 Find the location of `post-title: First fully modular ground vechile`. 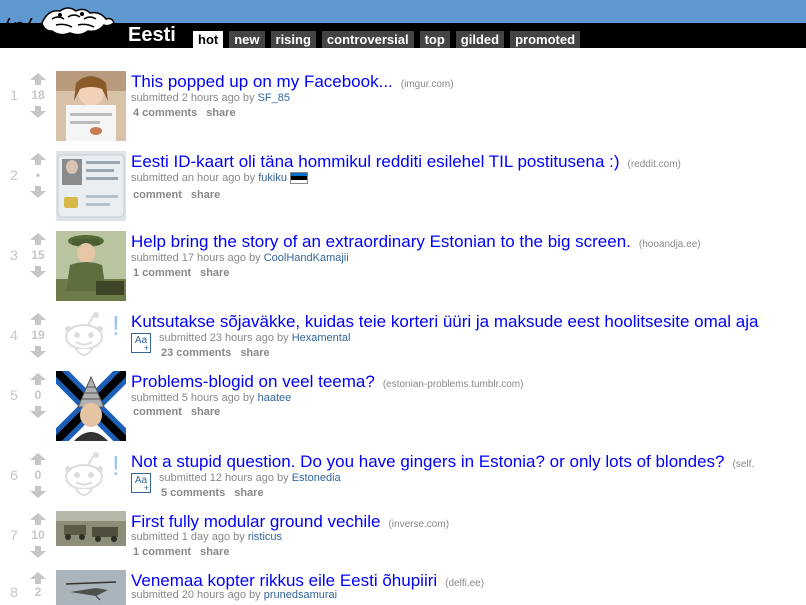

post-title: First fully modular ground vechile is located at coordinates (255, 521).